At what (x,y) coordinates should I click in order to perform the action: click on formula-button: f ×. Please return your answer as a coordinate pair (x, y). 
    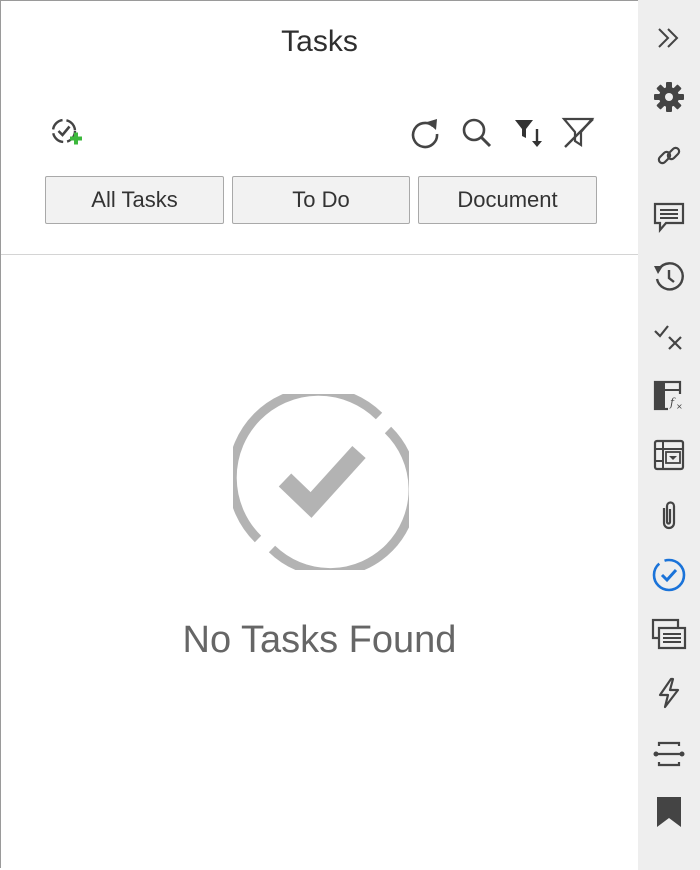
    Looking at the image, I should click on (669, 396).